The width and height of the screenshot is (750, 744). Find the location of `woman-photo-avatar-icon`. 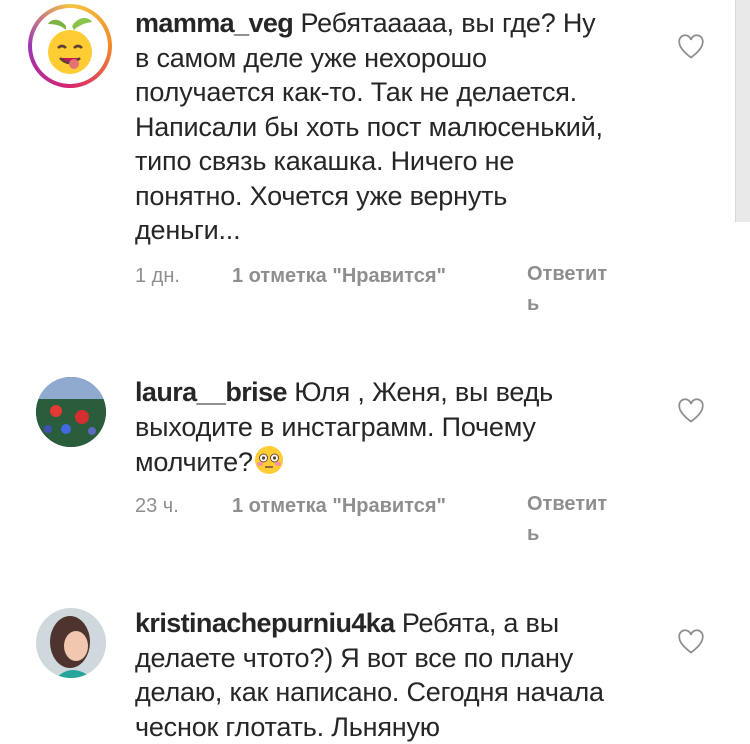

woman-photo-avatar-icon is located at coordinates (71, 643).